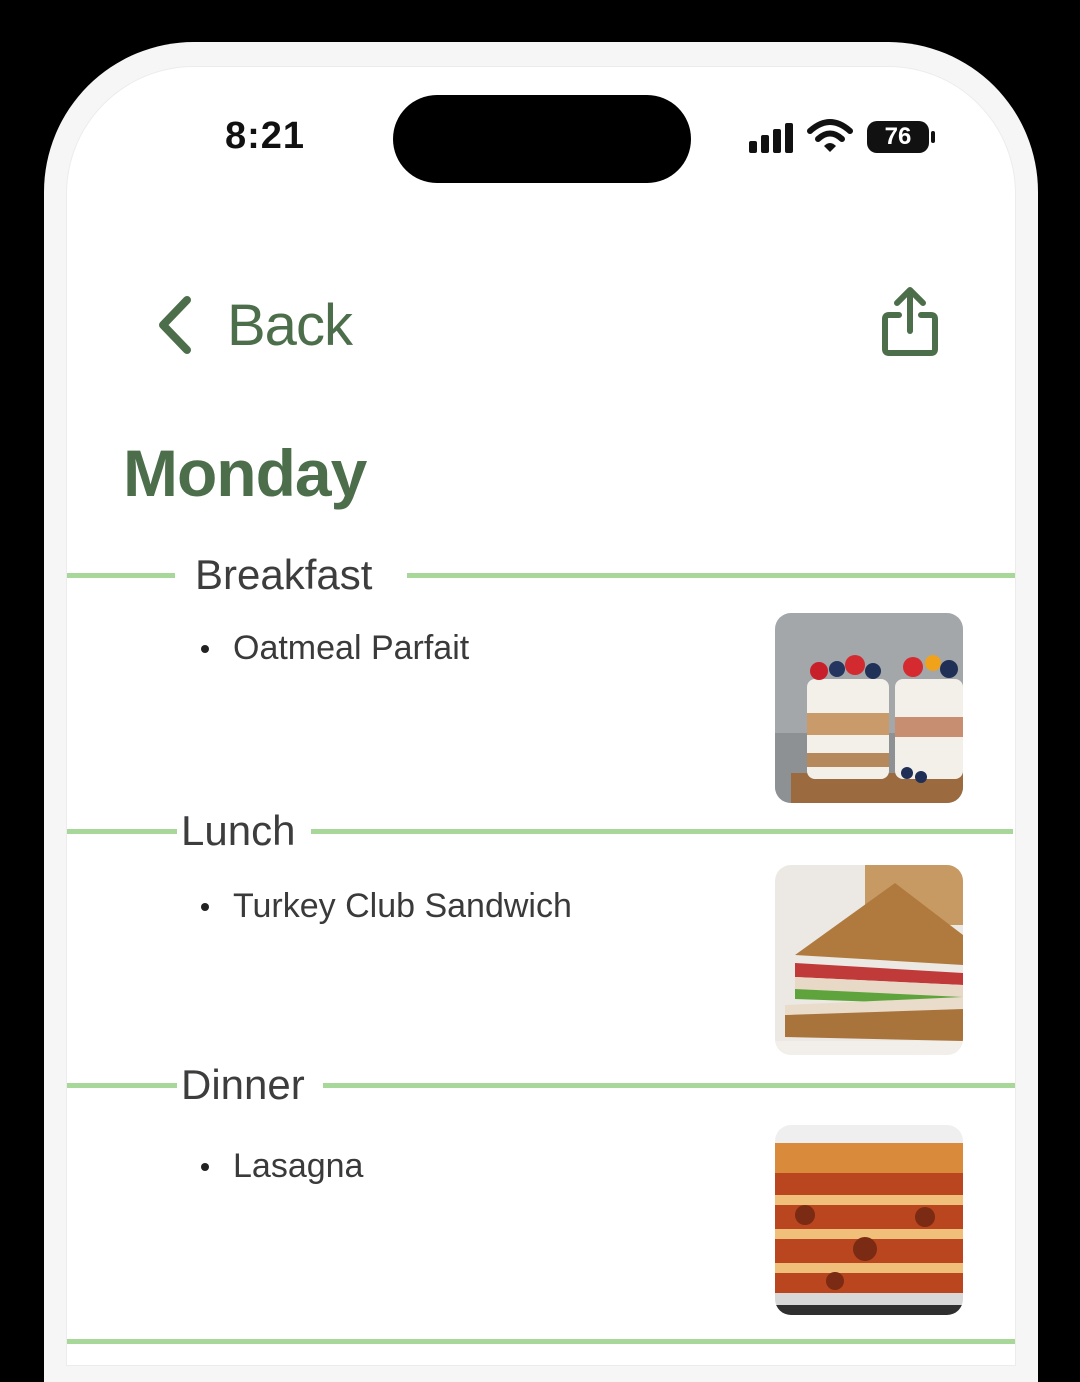 The width and height of the screenshot is (1080, 1382). I want to click on share-icon, so click(910, 322).